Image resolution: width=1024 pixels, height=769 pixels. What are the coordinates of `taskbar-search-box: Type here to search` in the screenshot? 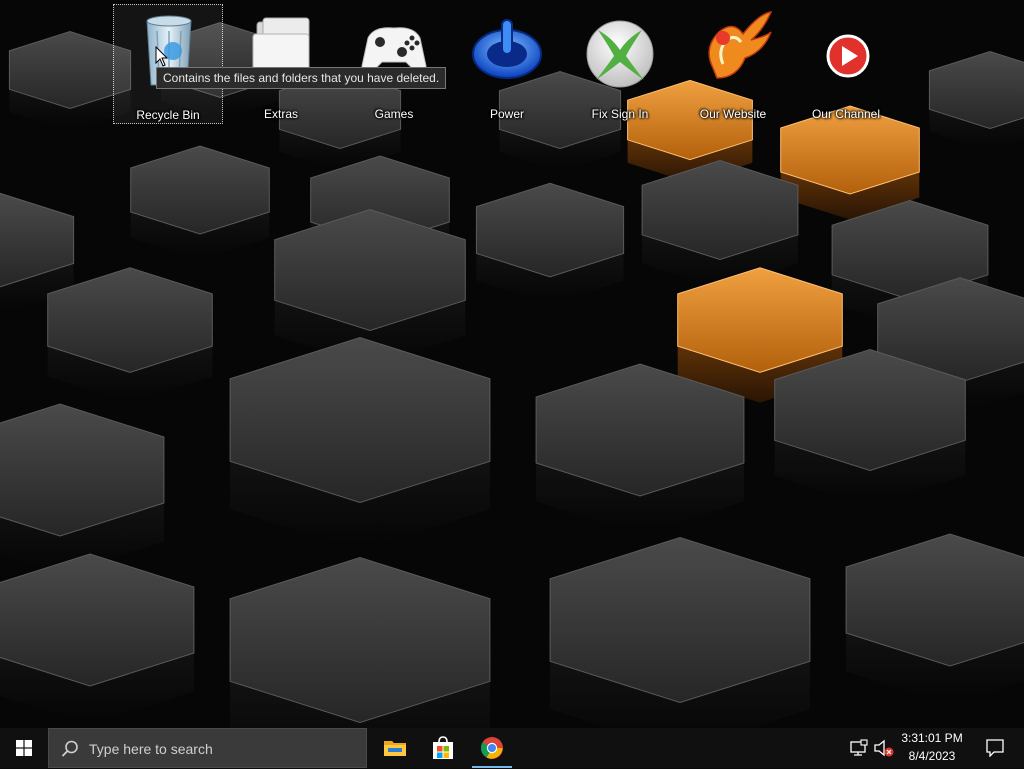 It's located at (207, 748).